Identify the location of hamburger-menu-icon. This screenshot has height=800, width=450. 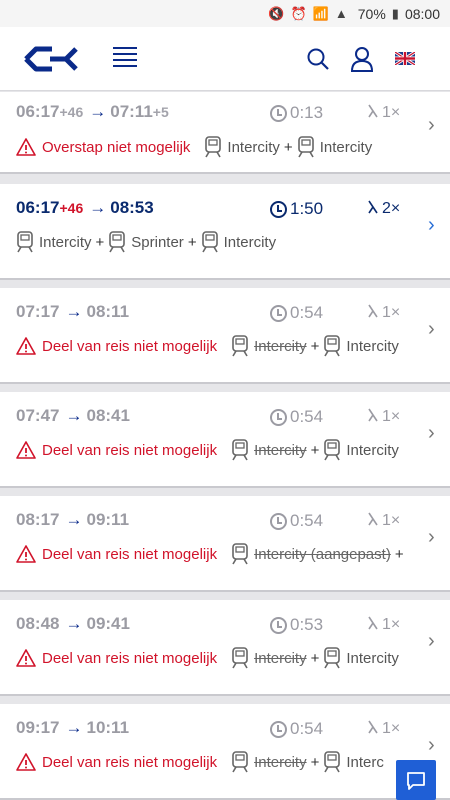
(125, 58).